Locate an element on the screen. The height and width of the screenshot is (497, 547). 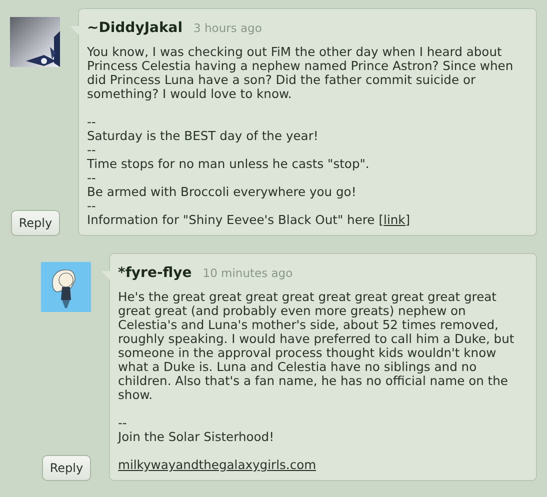
signature-text: Be armed with Broccoli everywhere you go! is located at coordinates (222, 192).